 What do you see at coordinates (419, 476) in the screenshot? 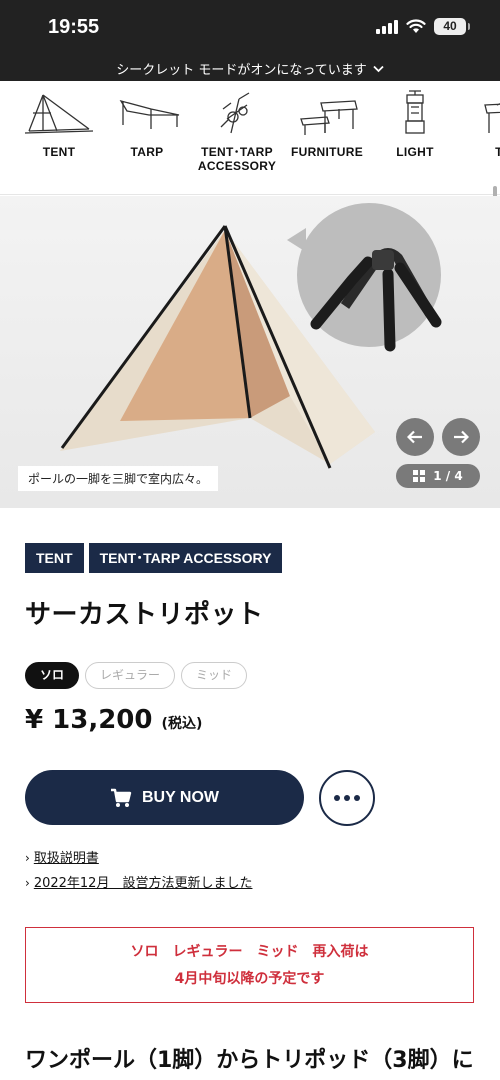
I see `grid-icon` at bounding box center [419, 476].